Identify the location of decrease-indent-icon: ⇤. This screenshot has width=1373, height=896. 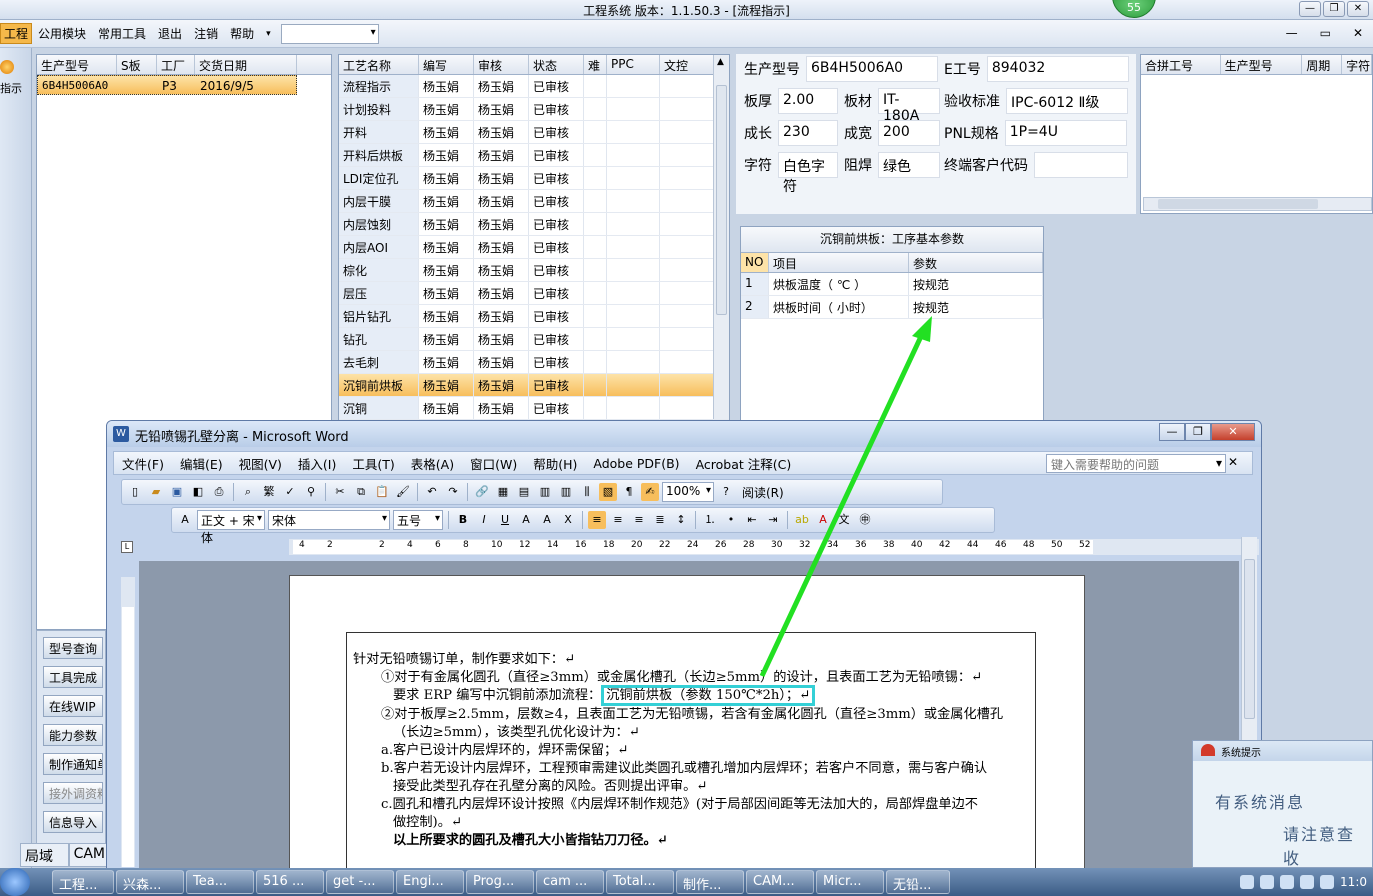
(752, 520).